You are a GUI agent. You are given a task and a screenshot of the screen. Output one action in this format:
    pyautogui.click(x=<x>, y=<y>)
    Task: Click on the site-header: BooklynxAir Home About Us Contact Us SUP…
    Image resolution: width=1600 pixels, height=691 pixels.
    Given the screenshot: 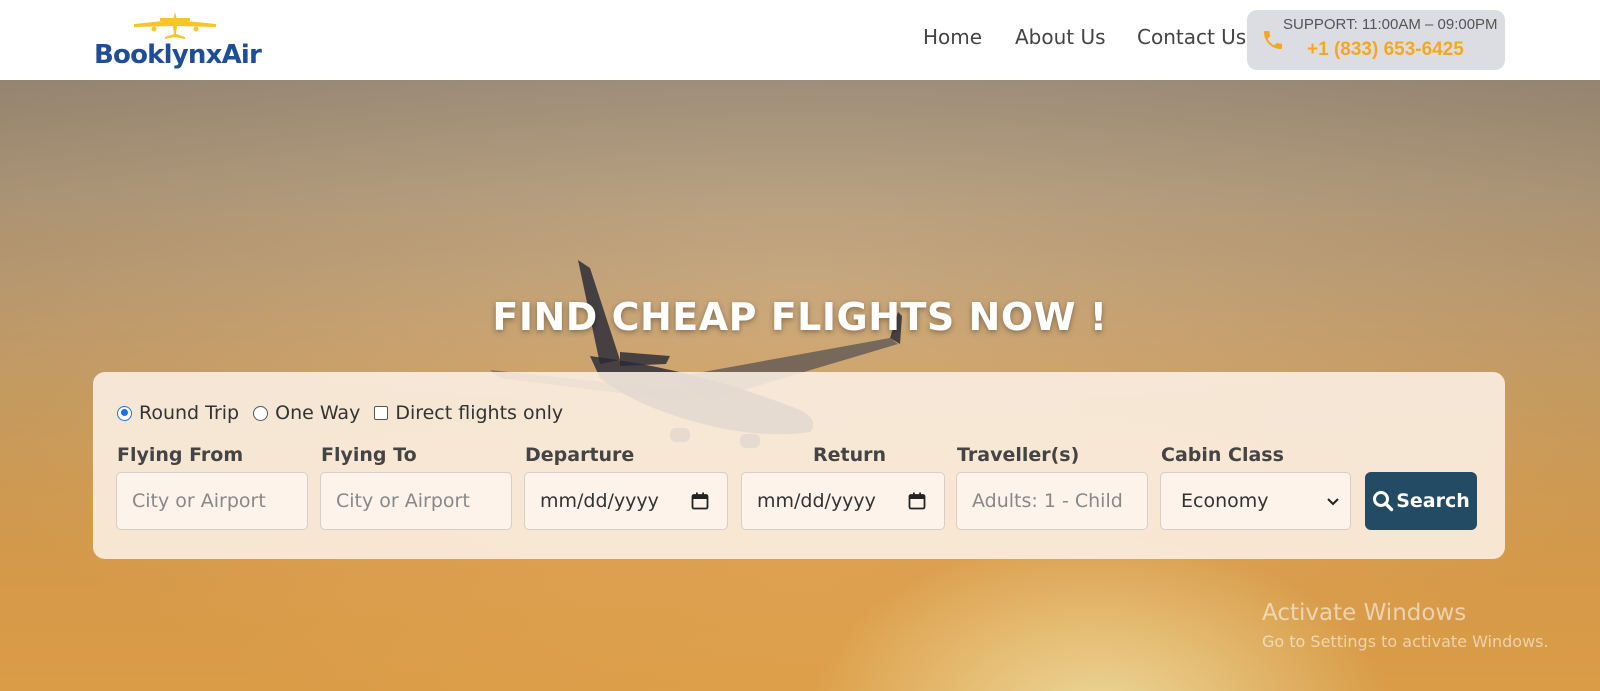 What is the action you would take?
    pyautogui.click(x=800, y=40)
    